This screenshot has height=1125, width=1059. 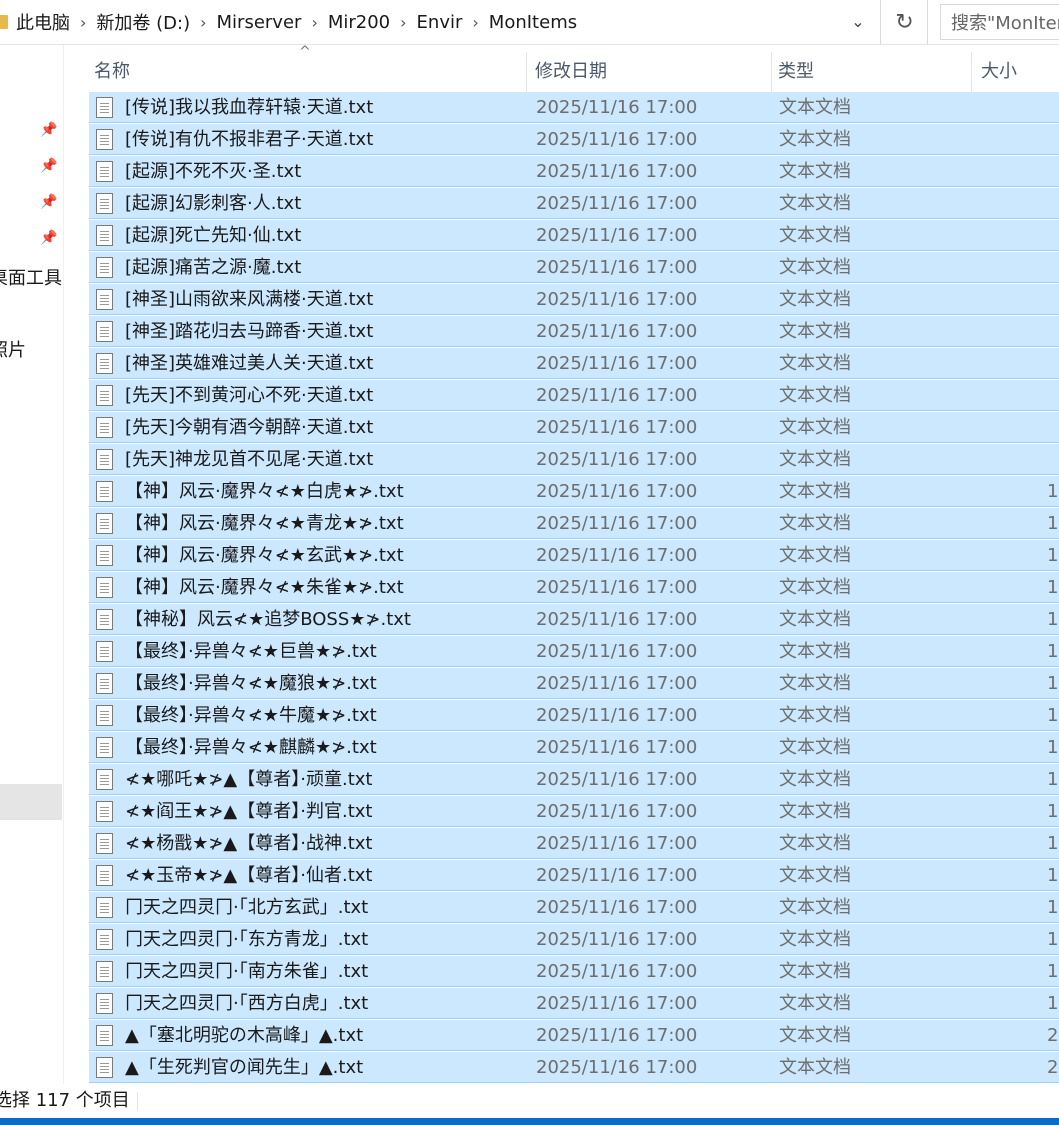 I want to click on column-header: ^ 名称 修改日期 类型 大小, so click(x=573, y=68).